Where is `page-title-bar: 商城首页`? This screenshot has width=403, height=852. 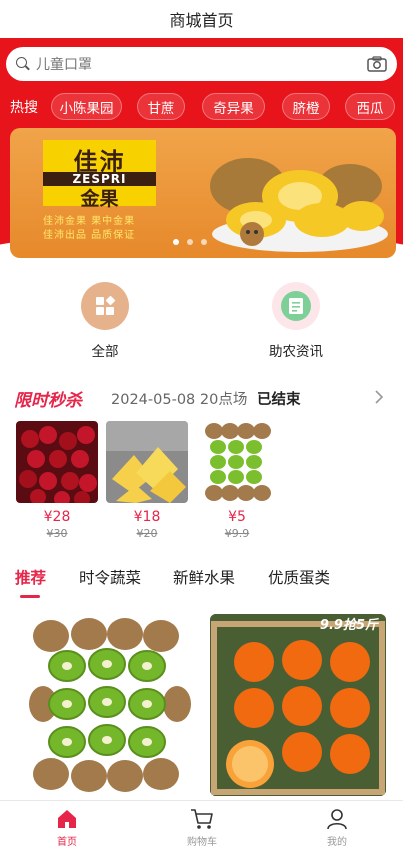 page-title-bar: 商城首页 is located at coordinates (201, 19).